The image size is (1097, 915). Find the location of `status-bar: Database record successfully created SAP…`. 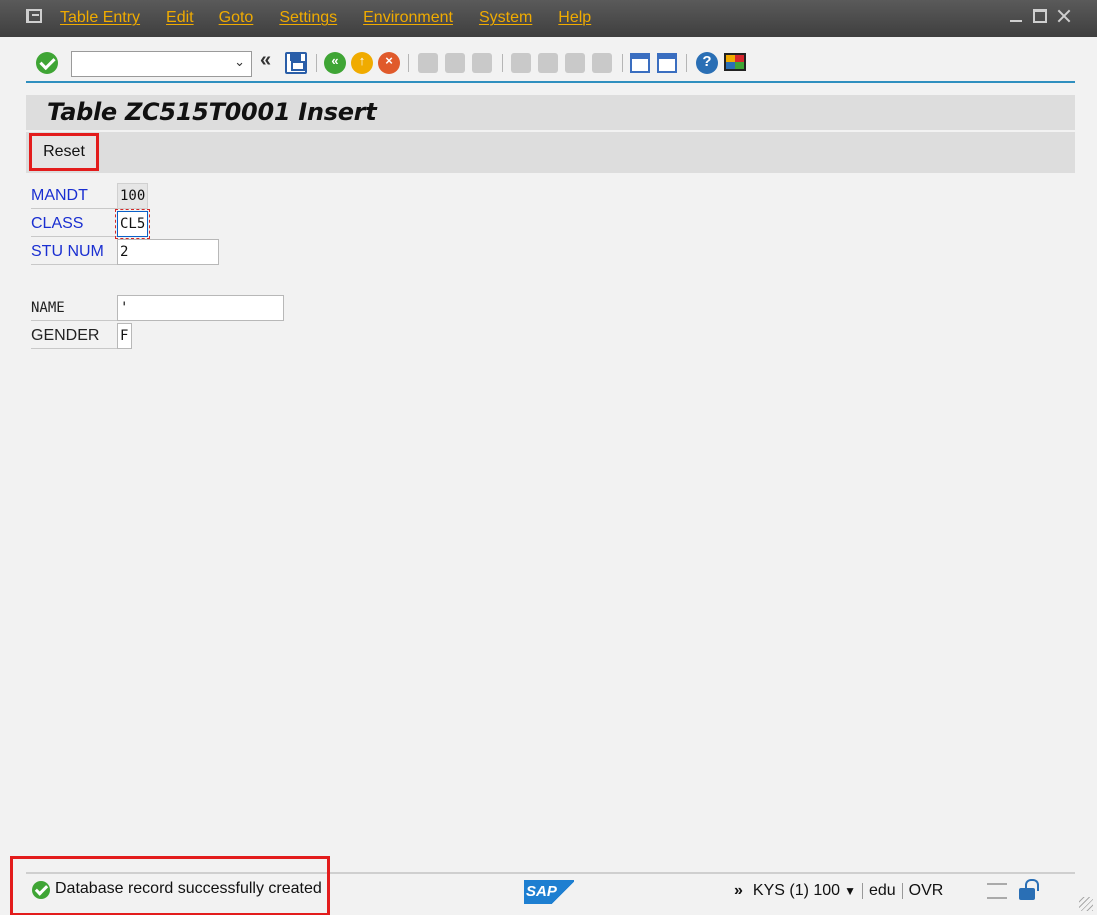

status-bar: Database record successfully created SAP… is located at coordinates (542, 885).